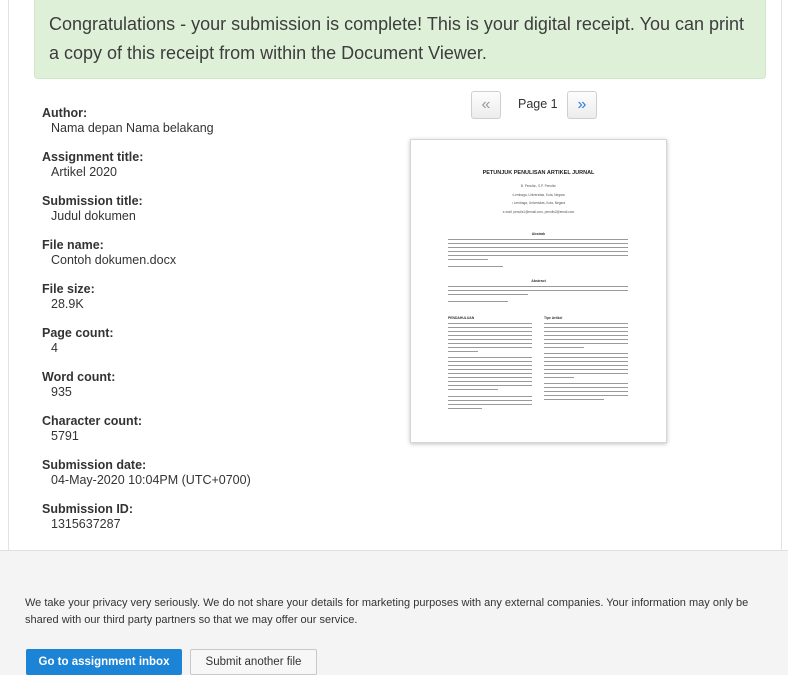 Image resolution: width=788 pixels, height=675 pixels. Describe the element at coordinates (151, 480) in the screenshot. I see `detail-value: 04-May-2020 10:04PM (UTC+0700)` at that location.